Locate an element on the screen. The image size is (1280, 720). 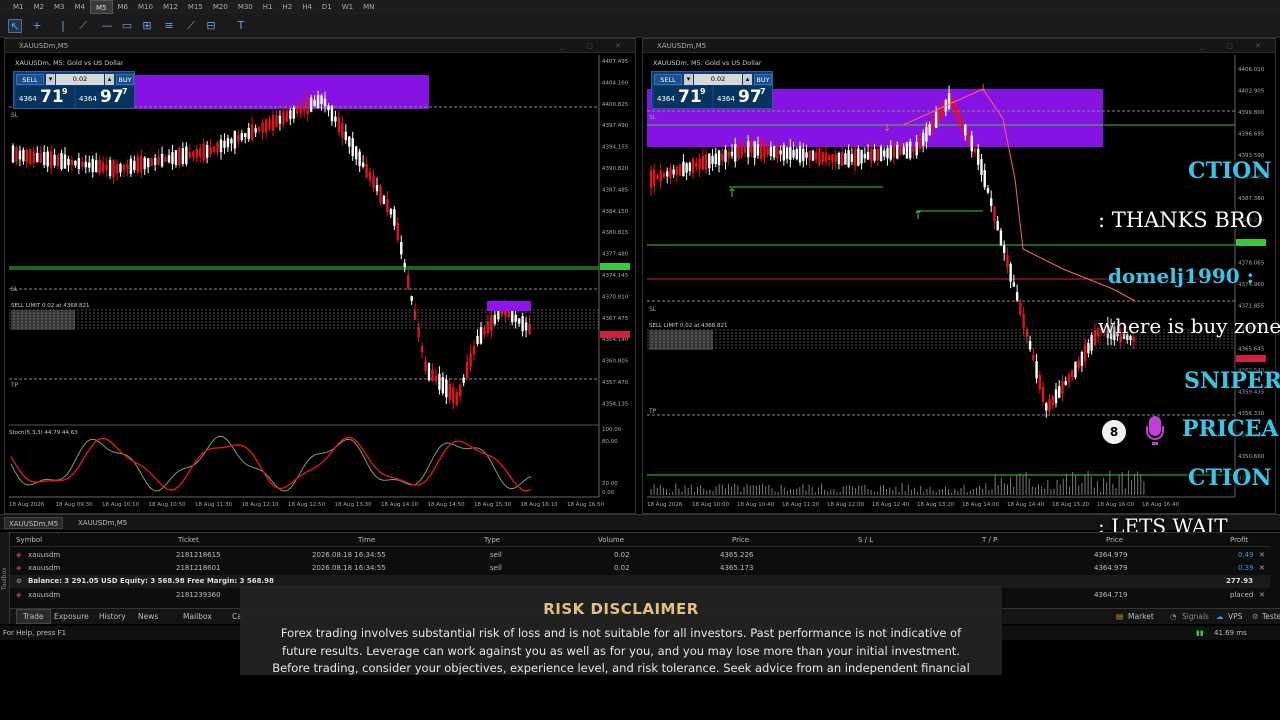
overlay-line-5: SNIPER is located at coordinates (1232, 381).